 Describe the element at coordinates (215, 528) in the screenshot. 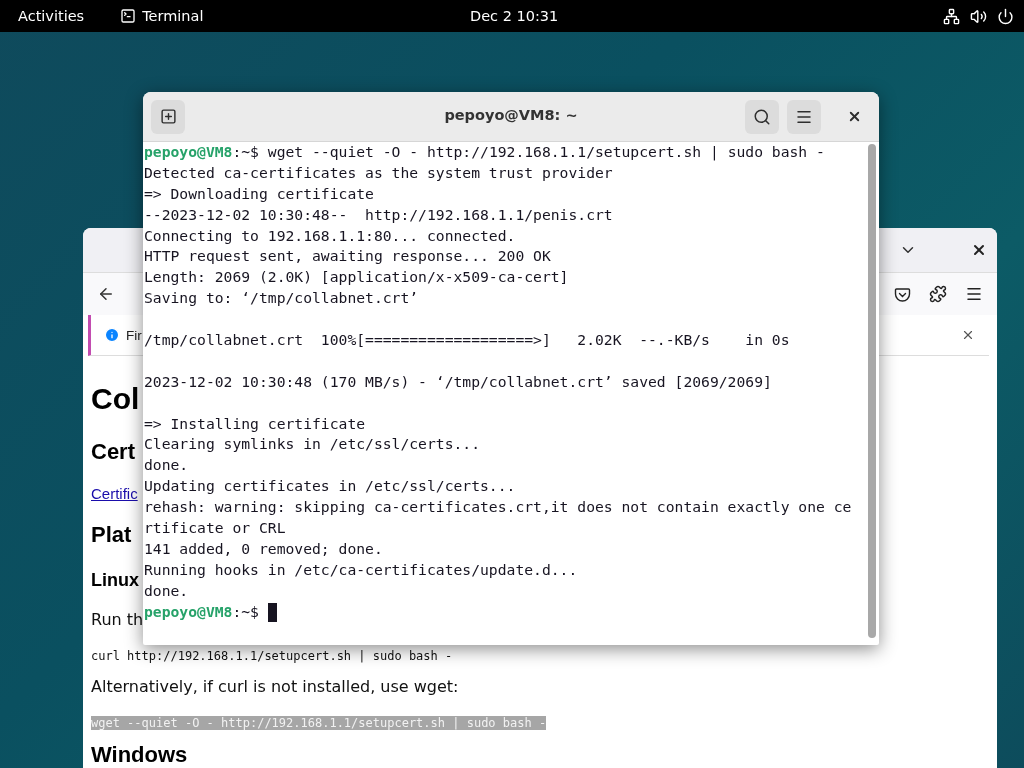

I see `output-line: rtificate or CRL` at that location.